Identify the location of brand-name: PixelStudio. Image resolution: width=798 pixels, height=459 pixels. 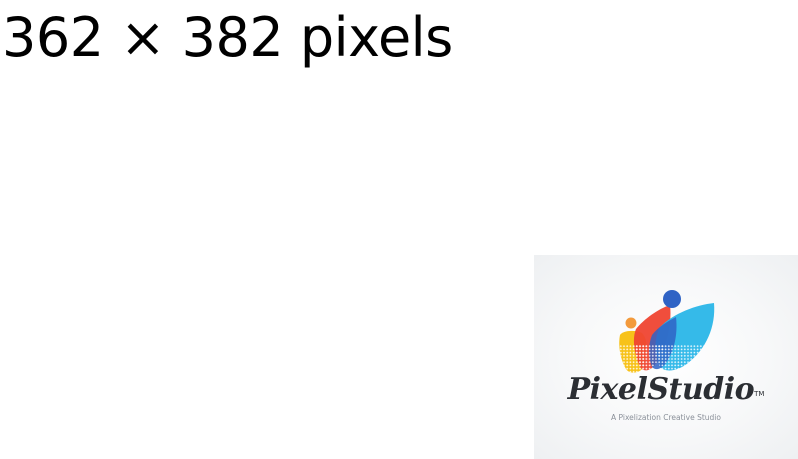
(661, 389).